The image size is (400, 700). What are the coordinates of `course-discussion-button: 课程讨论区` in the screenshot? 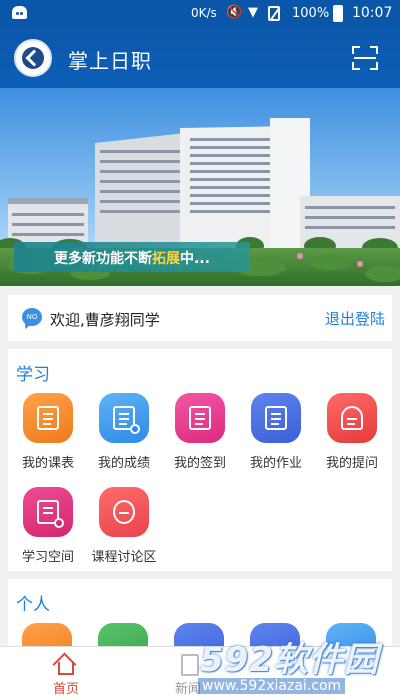 It's located at (124, 526).